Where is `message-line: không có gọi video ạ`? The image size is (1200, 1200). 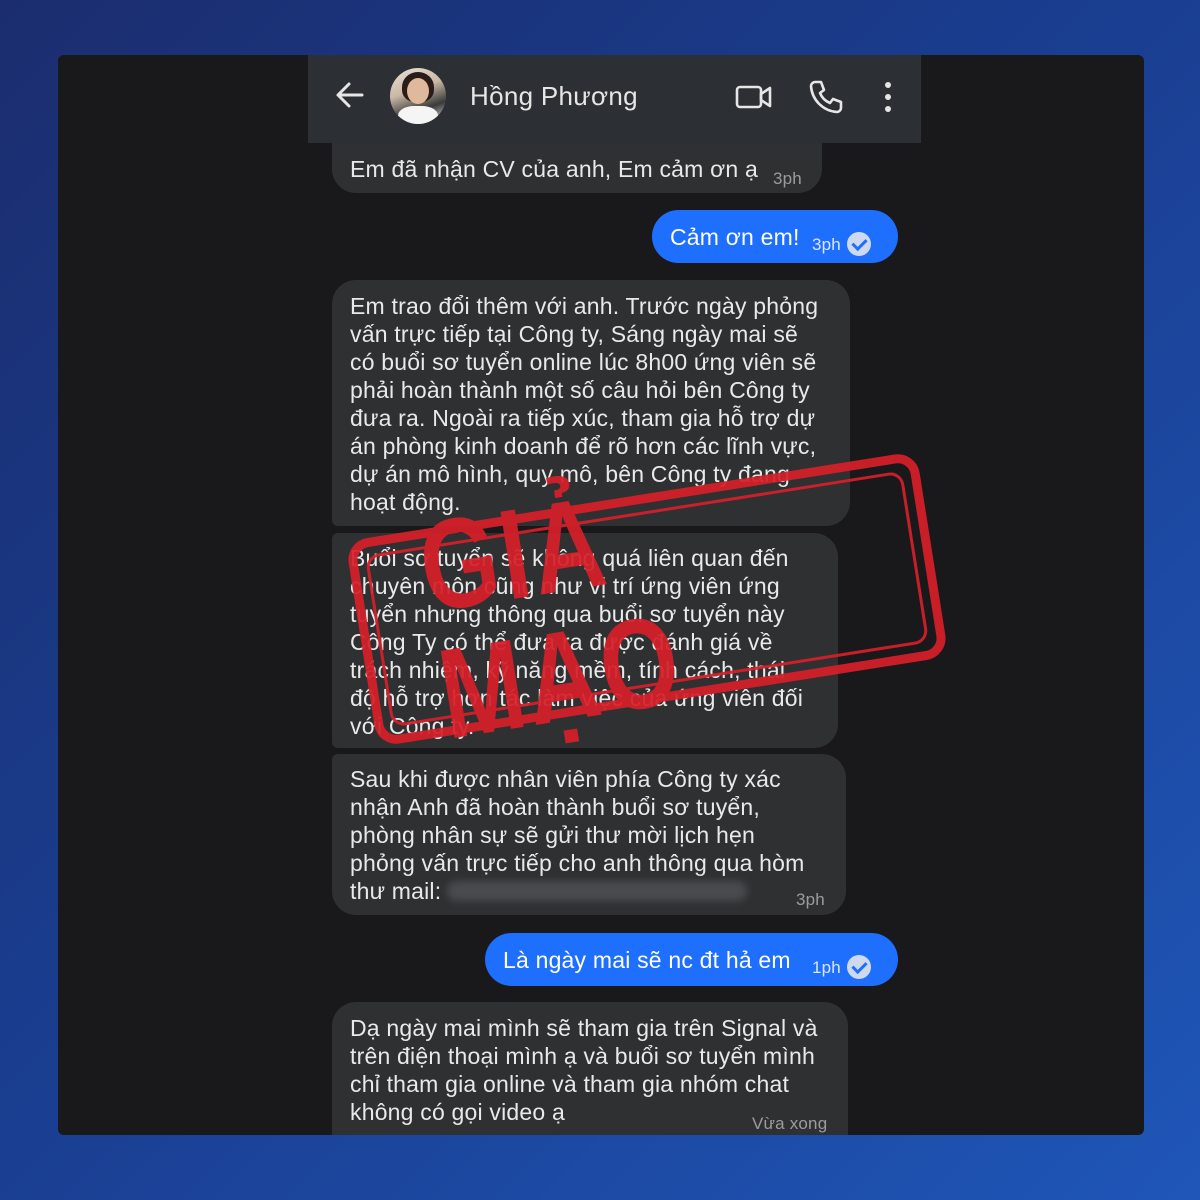 message-line: không có gọi video ạ is located at coordinates (457, 1112).